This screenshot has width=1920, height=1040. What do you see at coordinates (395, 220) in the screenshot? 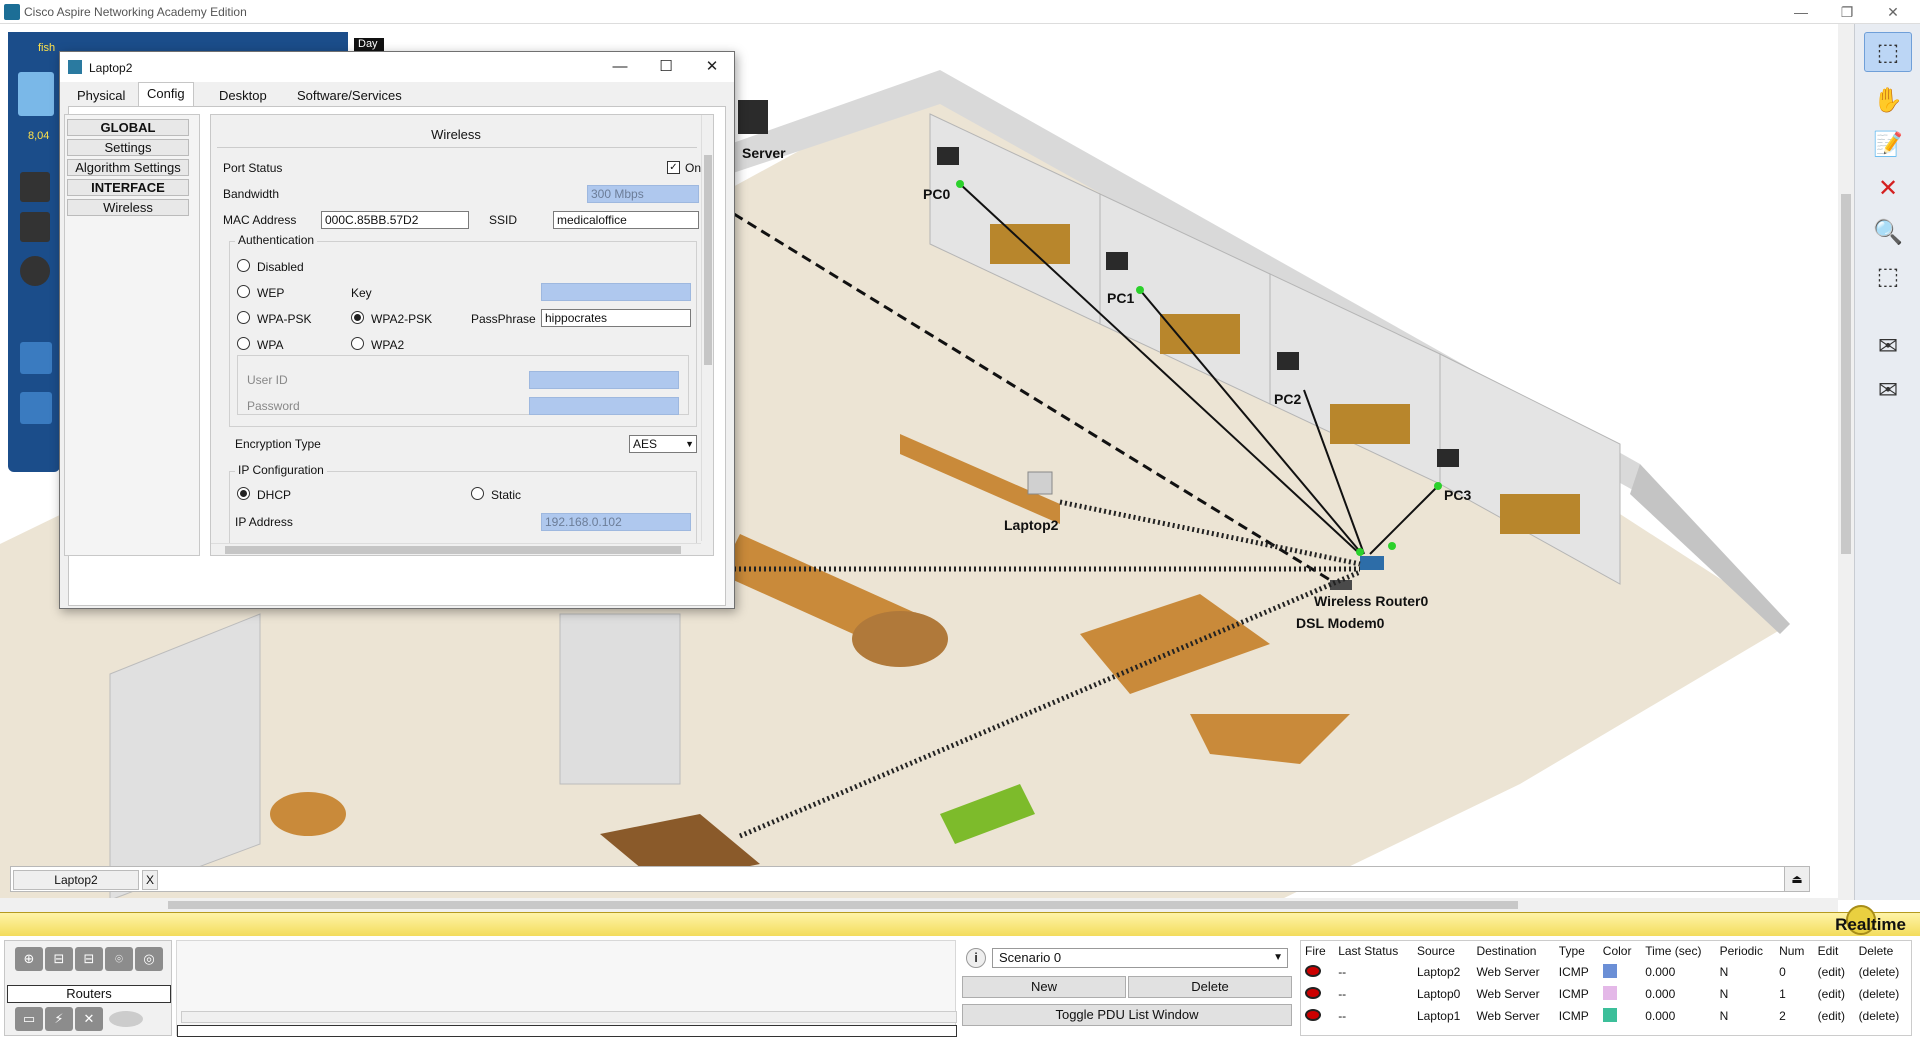
I see `mac-address-field: 000C.85BB.57D2` at bounding box center [395, 220].